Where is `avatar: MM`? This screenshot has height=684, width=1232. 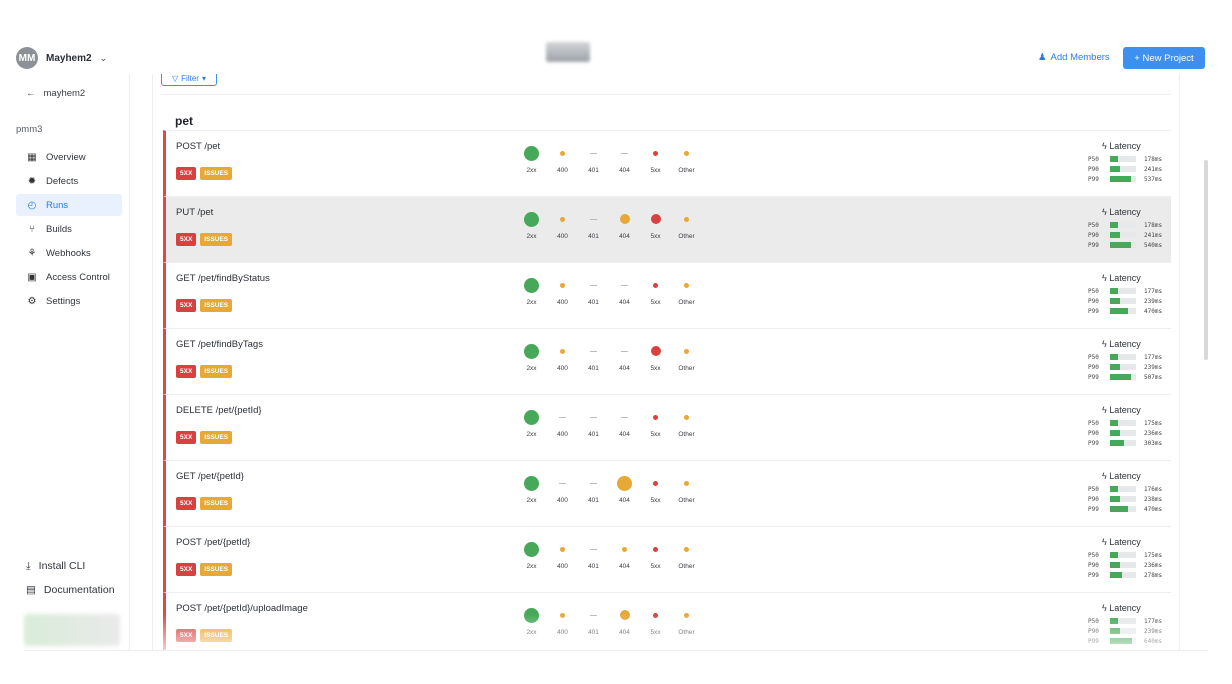 avatar: MM is located at coordinates (27, 58).